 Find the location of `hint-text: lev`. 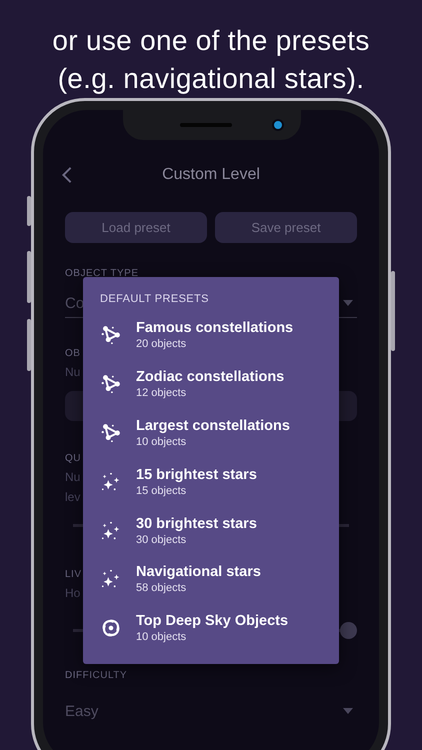

hint-text: lev is located at coordinates (72, 497).